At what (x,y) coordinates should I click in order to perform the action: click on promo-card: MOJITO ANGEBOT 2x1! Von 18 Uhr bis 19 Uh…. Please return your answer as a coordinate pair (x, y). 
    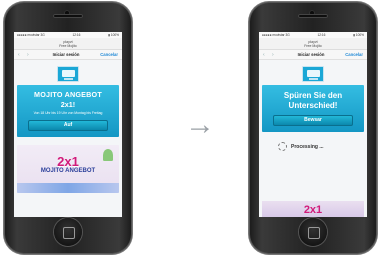
    Looking at the image, I should click on (68, 111).